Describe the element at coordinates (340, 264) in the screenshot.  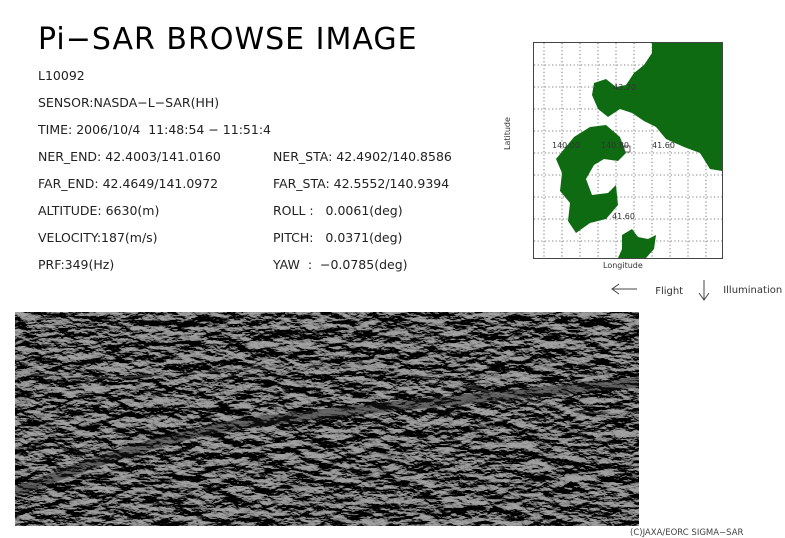
I see `yaw-info: YAW : −0.0785(deg)` at that location.